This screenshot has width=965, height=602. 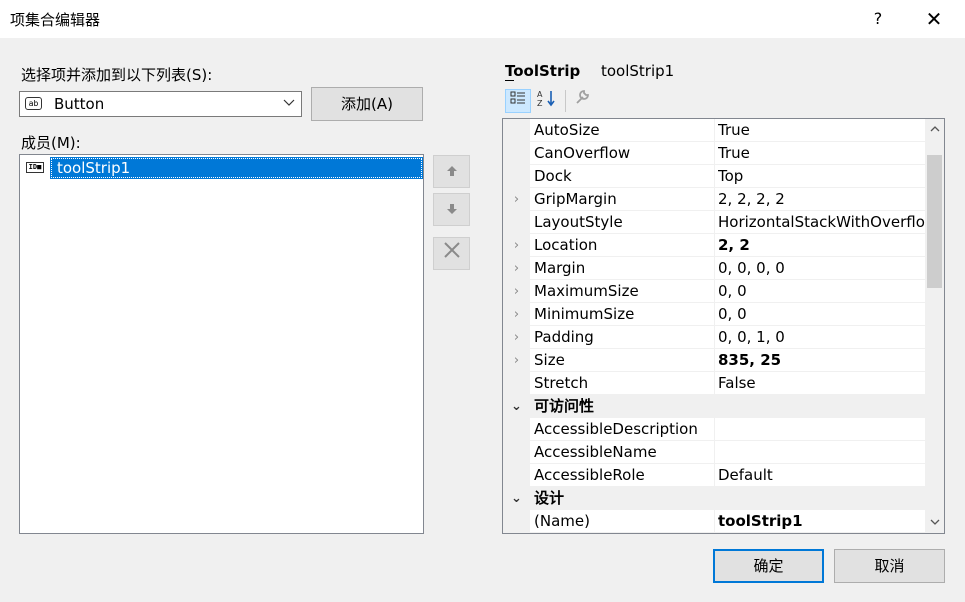 I want to click on property-category: ⌄ 设计, so click(x=714, y=498).